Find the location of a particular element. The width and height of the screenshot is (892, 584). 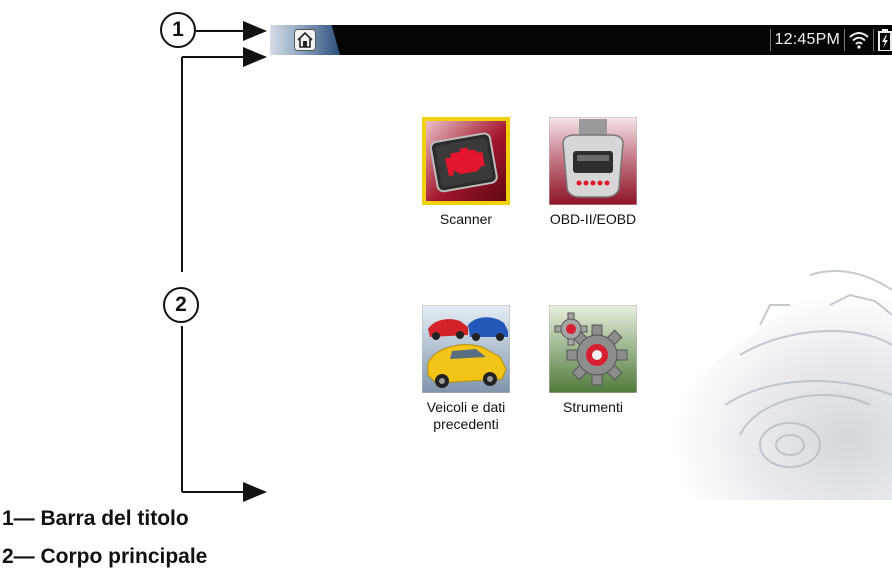

home-button is located at coordinates (305, 40).